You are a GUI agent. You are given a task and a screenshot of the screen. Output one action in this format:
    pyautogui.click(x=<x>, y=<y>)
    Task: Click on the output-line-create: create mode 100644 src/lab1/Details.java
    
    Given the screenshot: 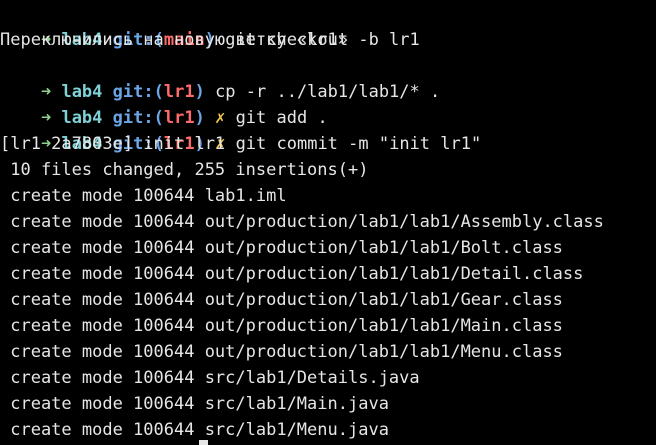 What is the action you would take?
    pyautogui.click(x=210, y=378)
    